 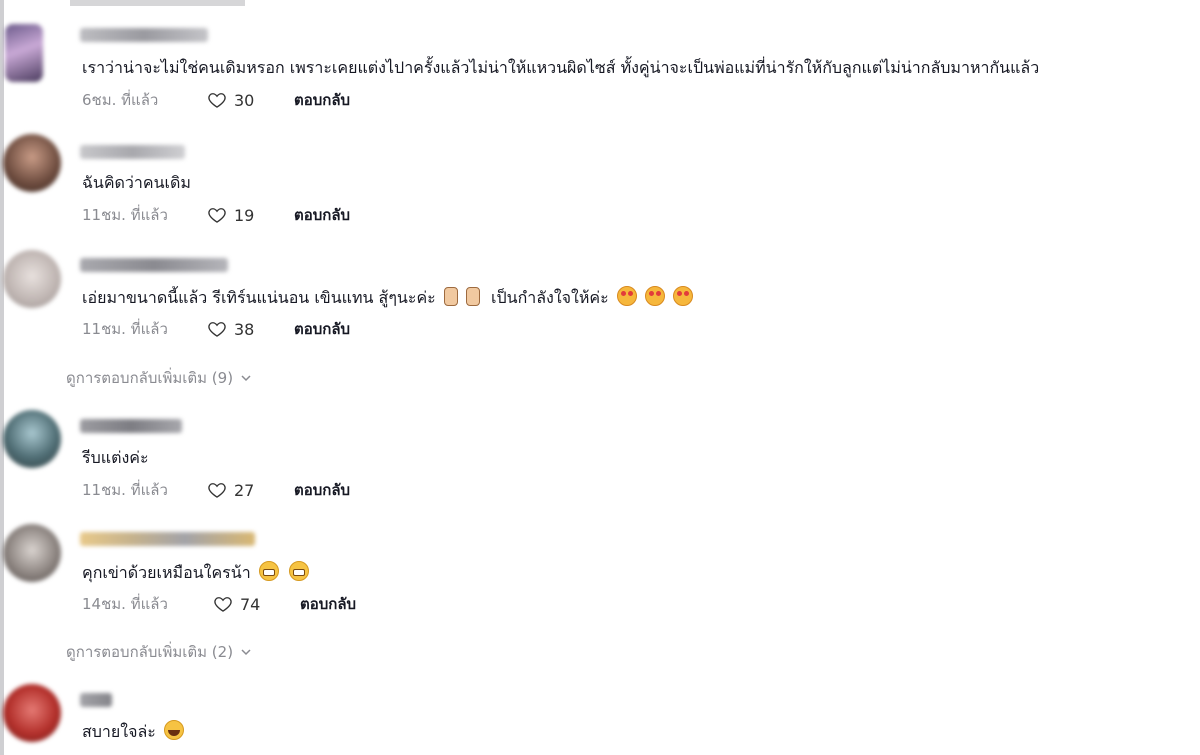 I want to click on view-more-replies-label: ดูการตอบกลับเพิ่มเติม (2), so click(x=150, y=652).